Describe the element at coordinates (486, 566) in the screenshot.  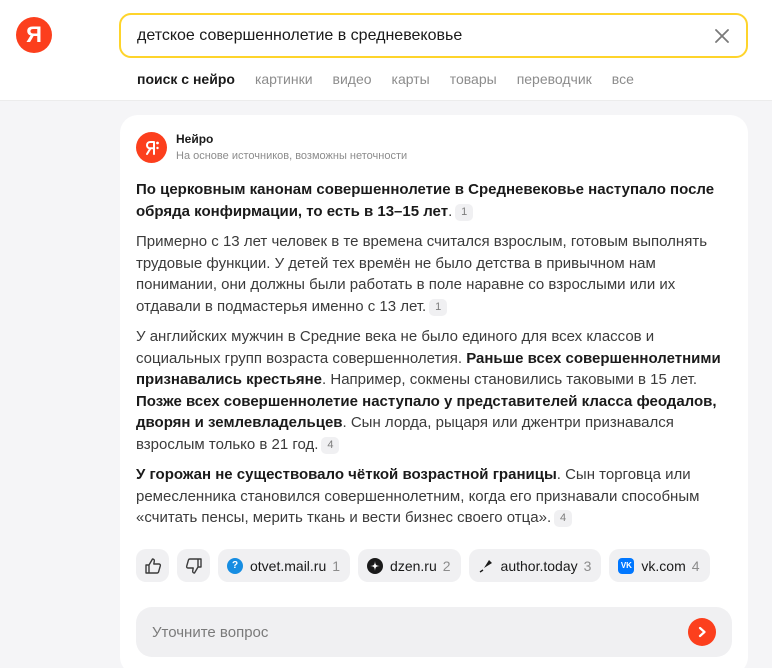
I see `pen-icon` at that location.